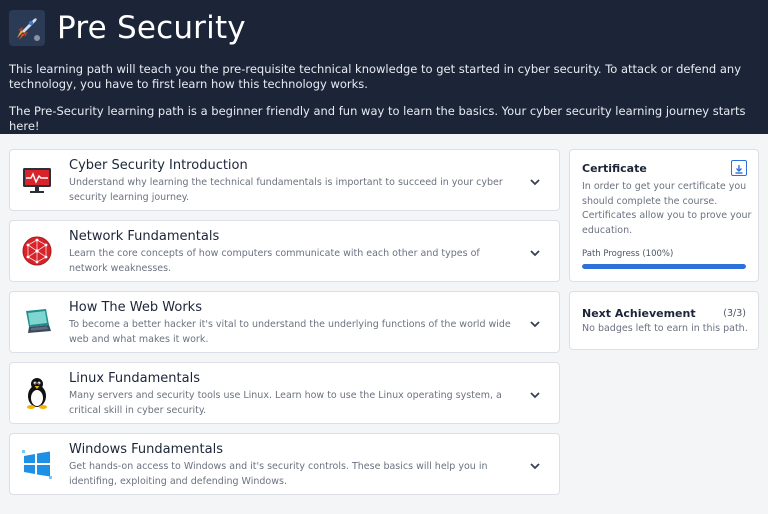  What do you see at coordinates (614, 168) in the screenshot?
I see `certificate-title: Certificate` at bounding box center [614, 168].